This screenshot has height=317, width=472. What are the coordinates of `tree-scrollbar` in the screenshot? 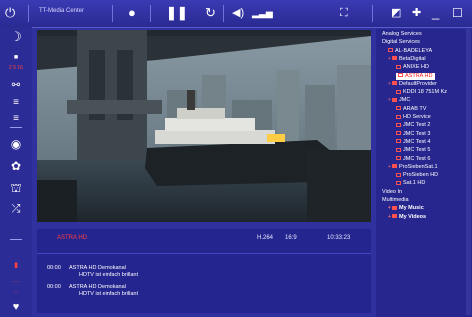 It's located at (468, 172).